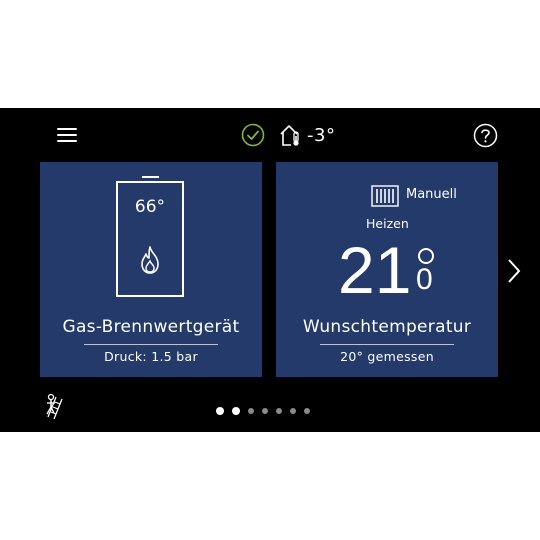 This screenshot has width=540, height=540. Describe the element at coordinates (385, 196) in the screenshot. I see `radiator-icon` at that location.